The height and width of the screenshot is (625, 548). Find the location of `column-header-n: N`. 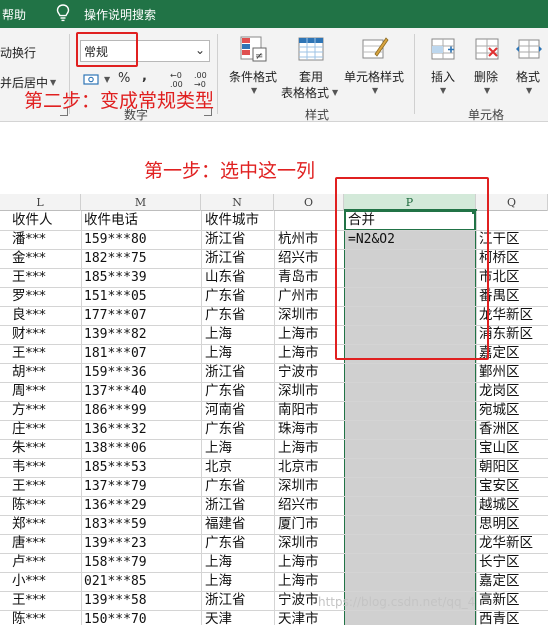

column-header-n: N is located at coordinates (237, 202).